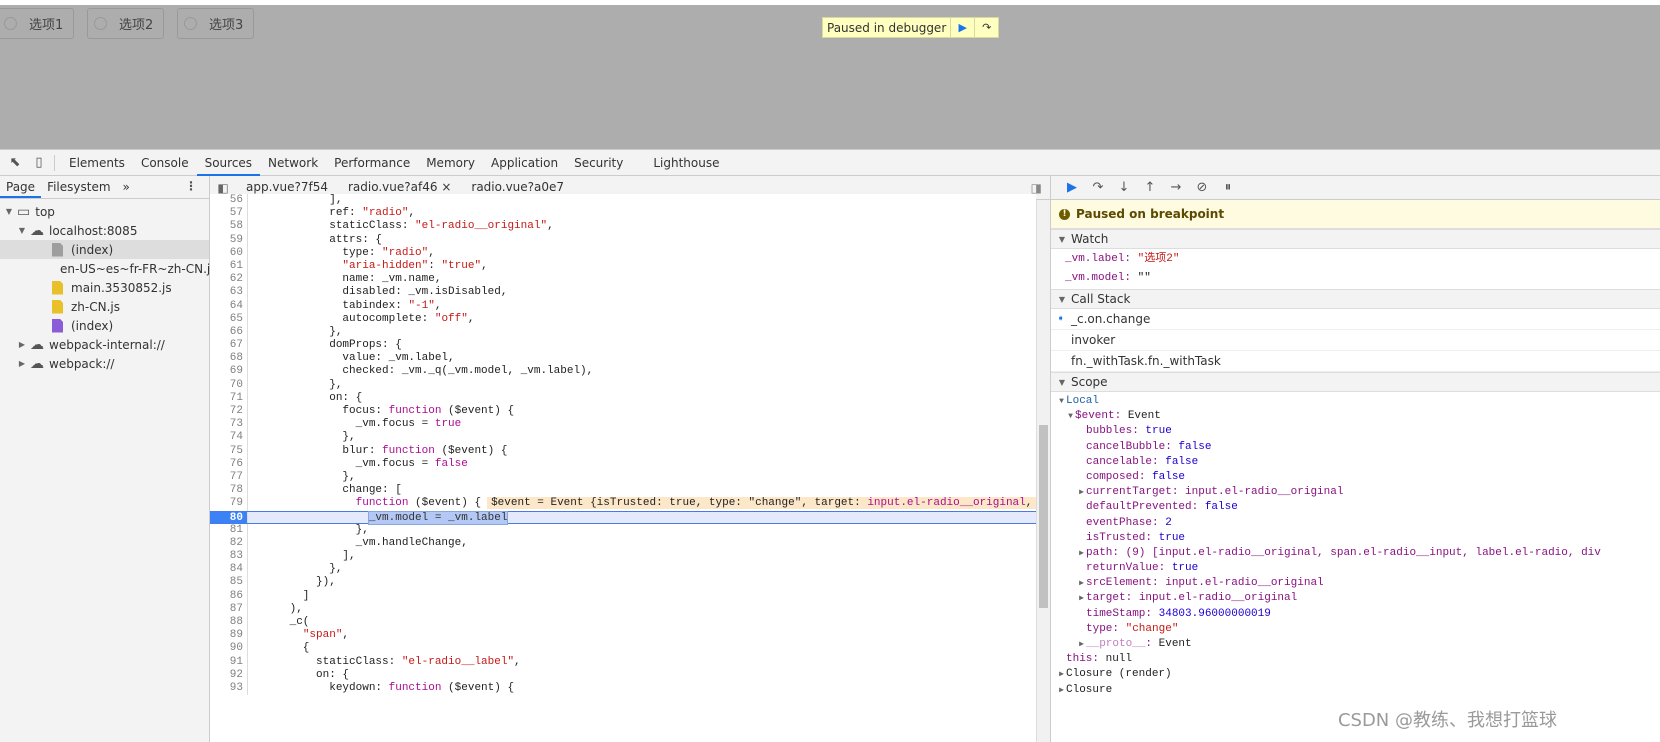  Describe the element at coordinates (229, 319) in the screenshot. I see `line-number: 65` at that location.